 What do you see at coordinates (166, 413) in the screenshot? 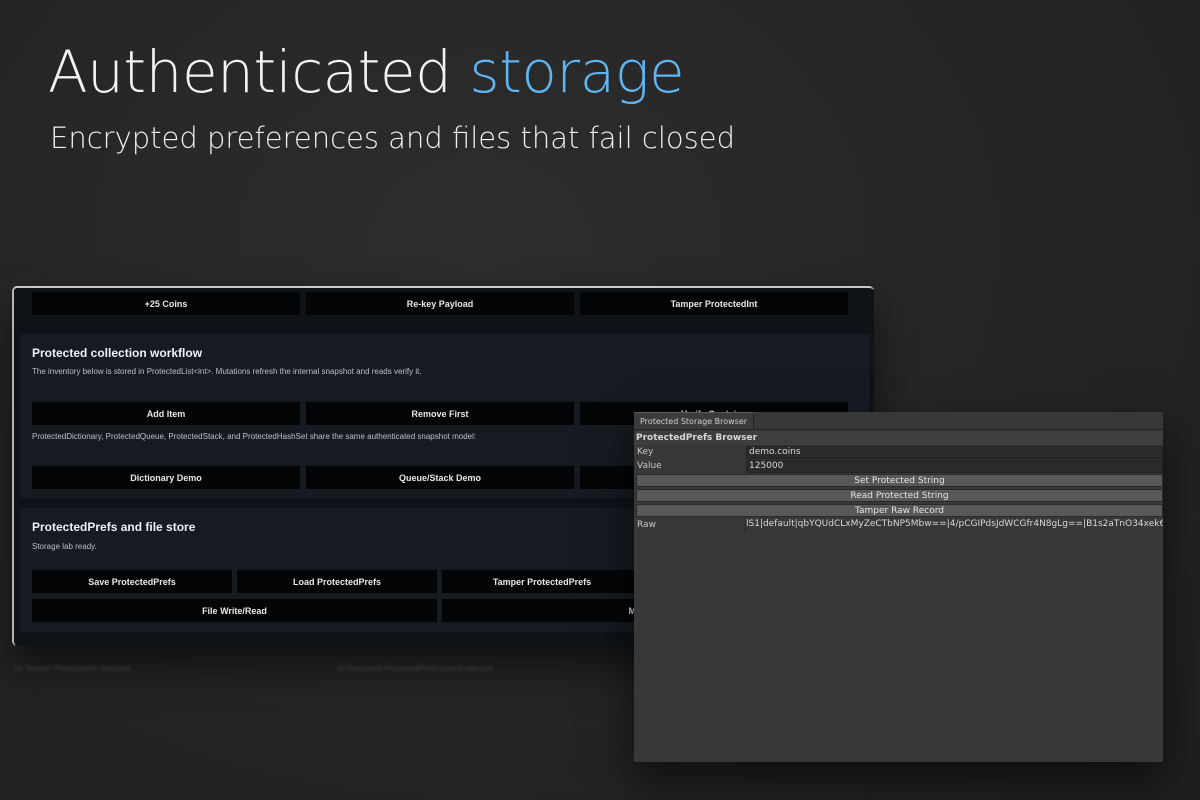
I see `add-item-button: Add Item` at bounding box center [166, 413].